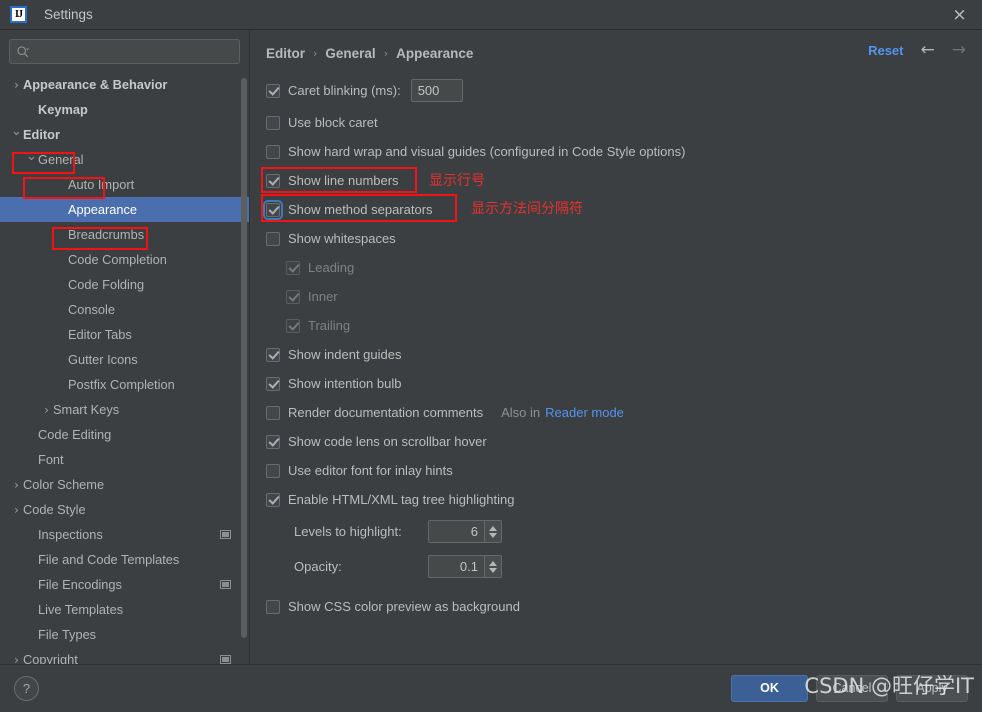  Describe the element at coordinates (493, 535) in the screenshot. I see `levels-spinner-down-icon` at that location.